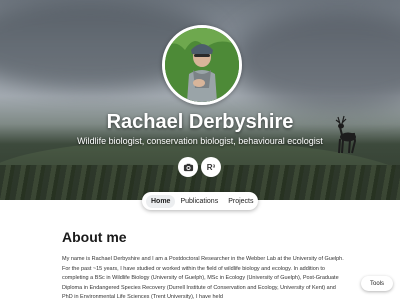 The width and height of the screenshot is (400, 303). What do you see at coordinates (202, 65) in the screenshot?
I see `profile-photo` at bounding box center [202, 65].